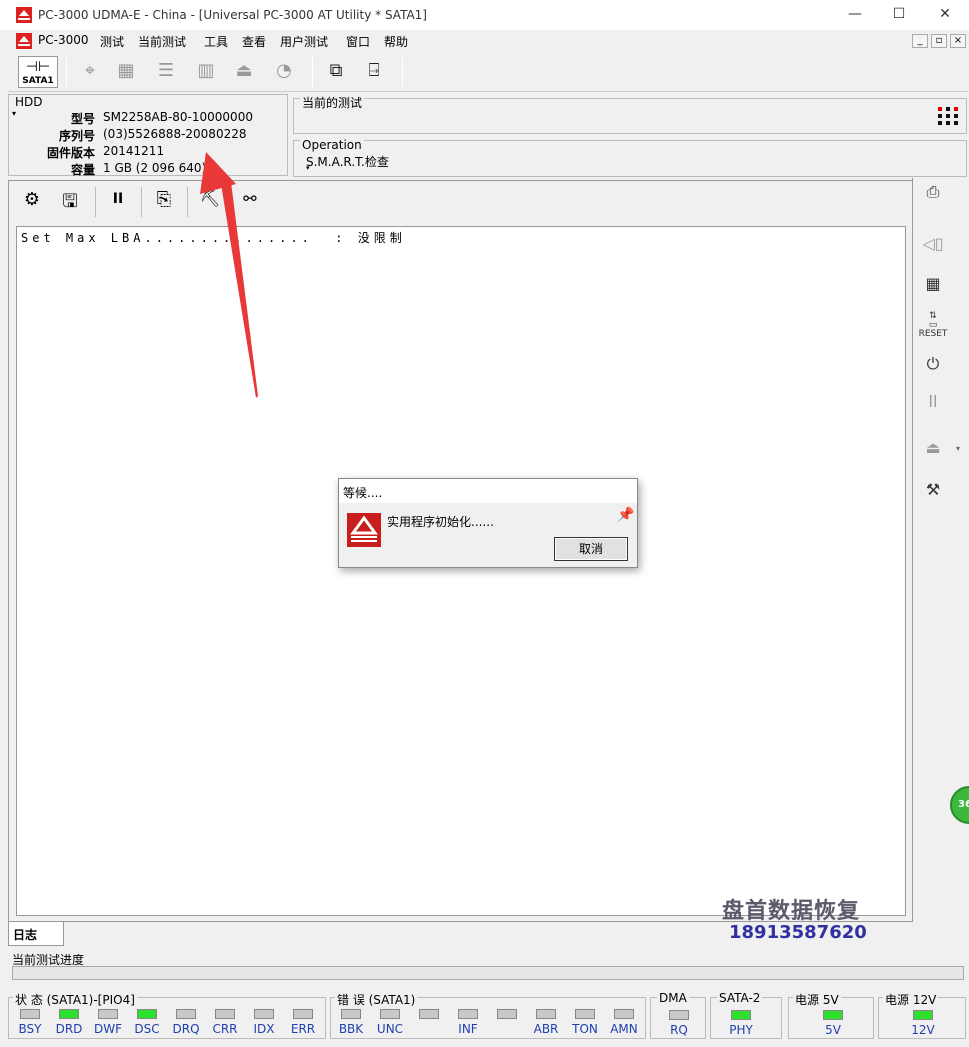 This screenshot has height=1047, width=969. What do you see at coordinates (24, 15) in the screenshot?
I see `app-logo-icon` at bounding box center [24, 15].